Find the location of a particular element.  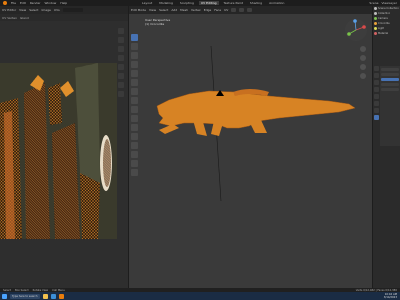

pan-icon is located at coordinates (363, 58).